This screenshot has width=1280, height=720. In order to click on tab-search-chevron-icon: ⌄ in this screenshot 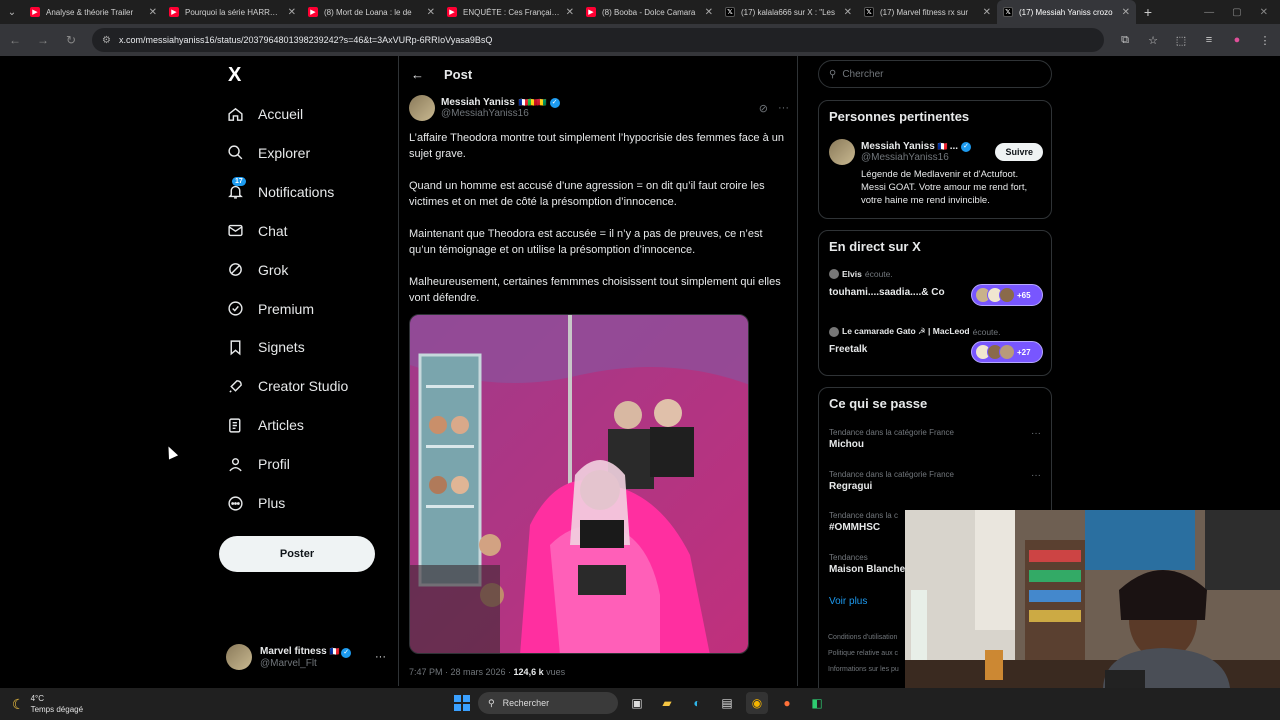, I will do `click(12, 12)`.